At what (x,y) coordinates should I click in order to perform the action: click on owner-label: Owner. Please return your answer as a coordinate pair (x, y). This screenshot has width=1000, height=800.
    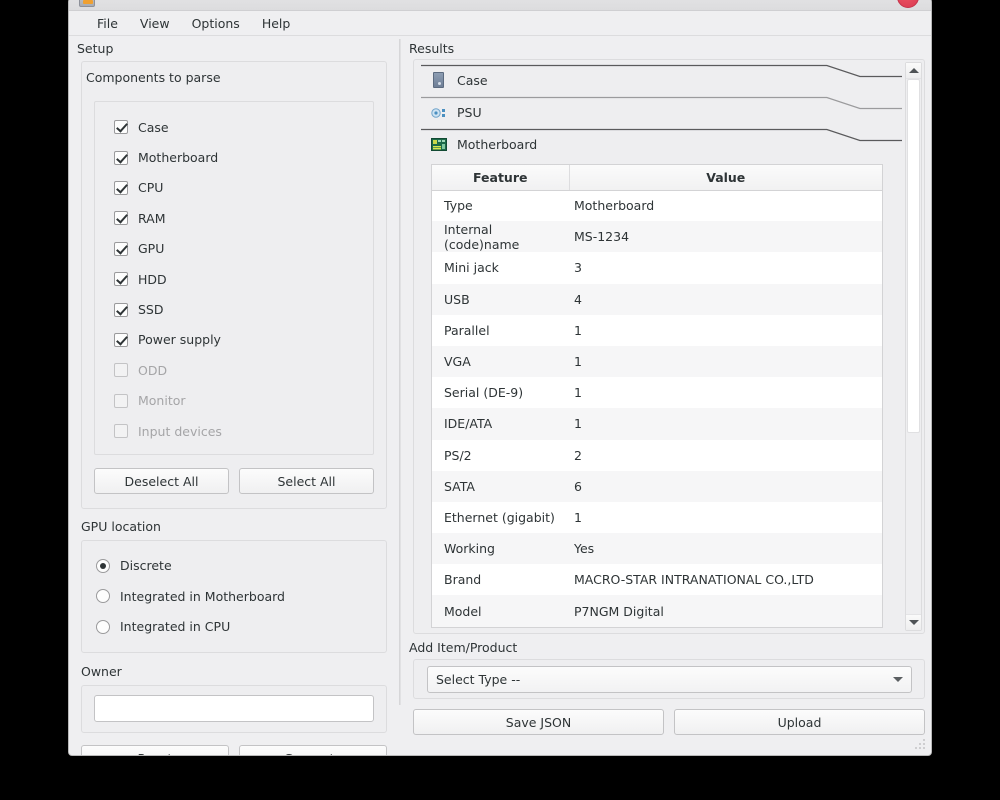
    Looking at the image, I should click on (101, 672).